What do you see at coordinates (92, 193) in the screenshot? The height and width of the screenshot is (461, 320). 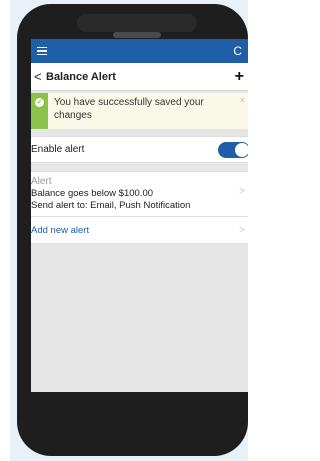 I see `alert-condition: Balance goes below $100.00` at bounding box center [92, 193].